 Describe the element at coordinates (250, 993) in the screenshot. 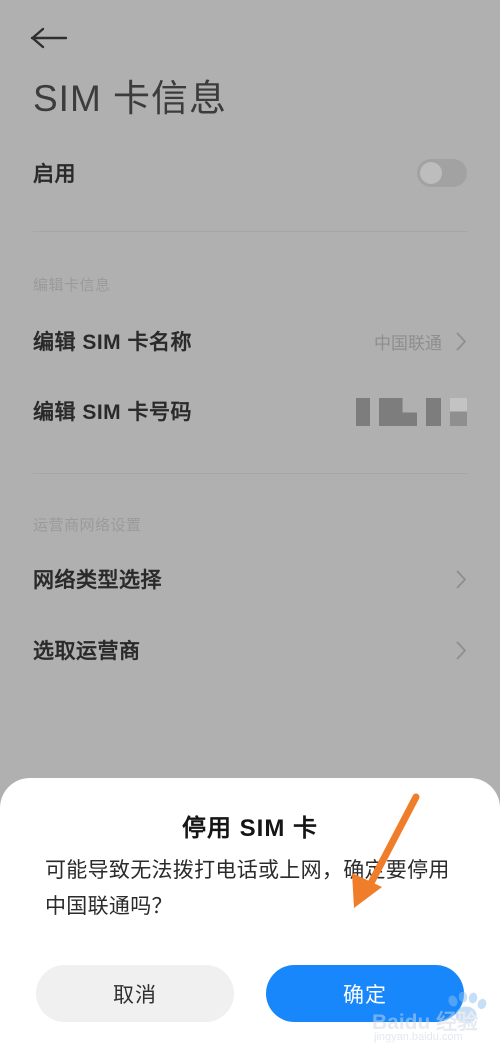

I see `dialog-button-row: 取消 确定` at that location.